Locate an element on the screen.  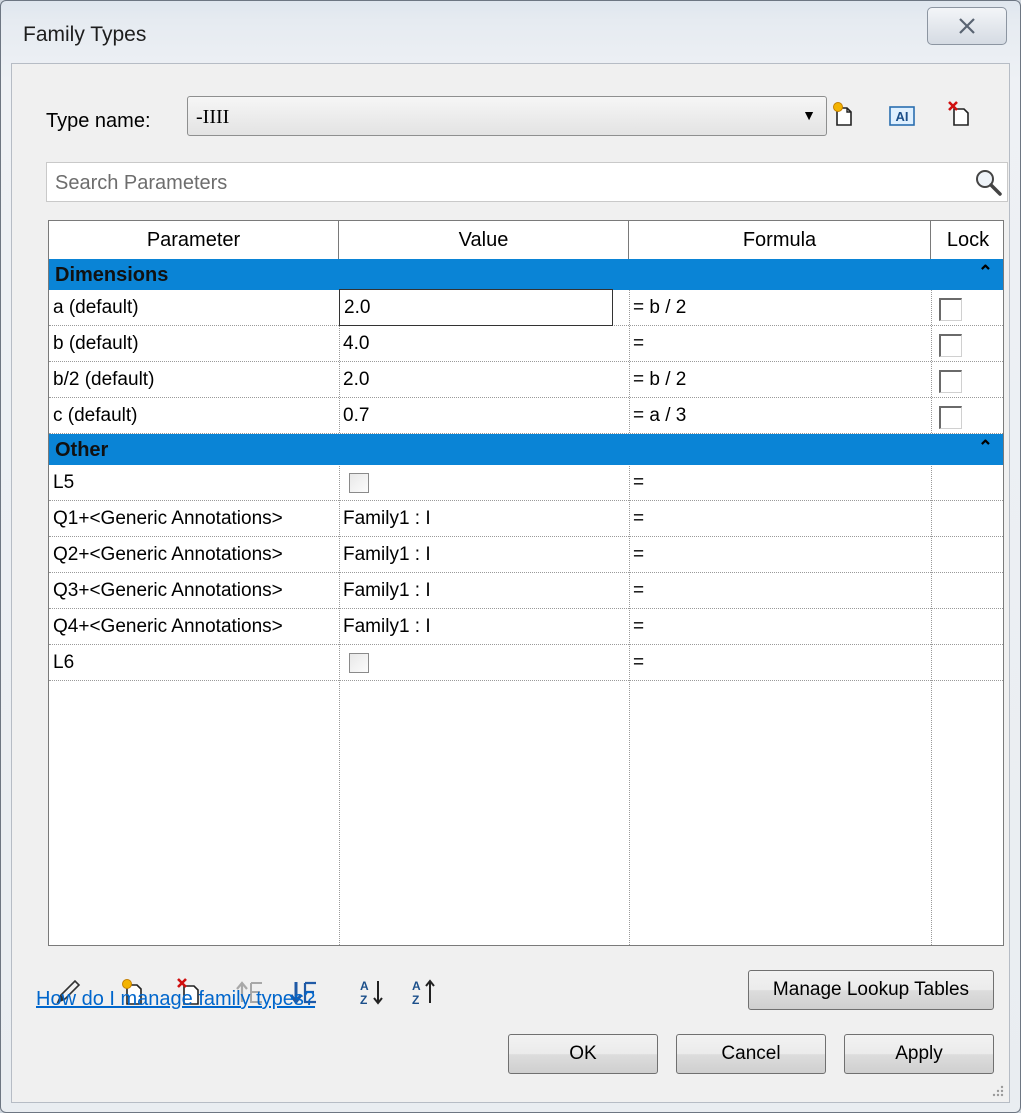
help-link: How do I manage family types? is located at coordinates (175, 999).